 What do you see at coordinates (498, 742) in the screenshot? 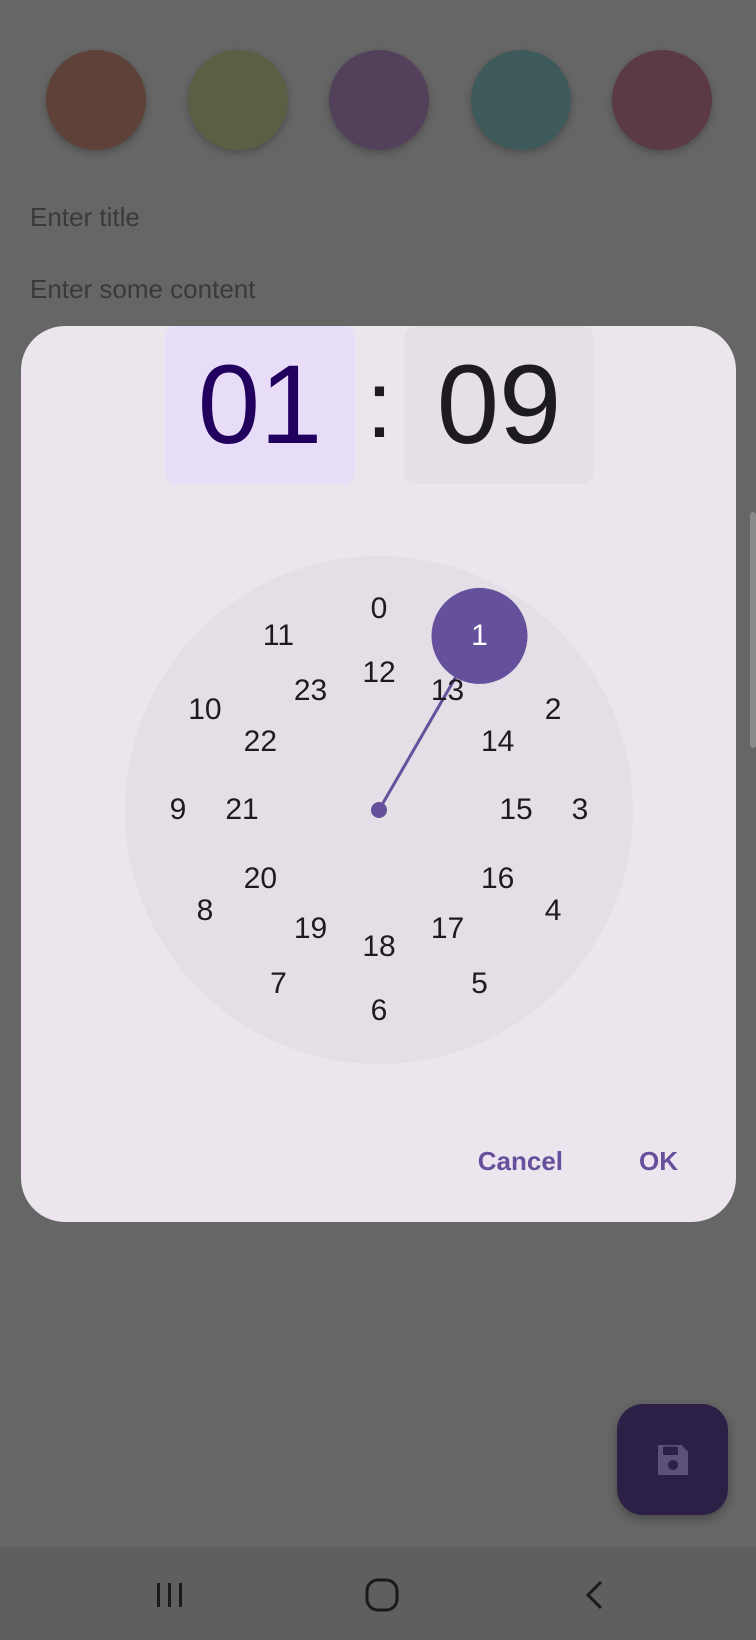
I see `clock-number-14: 14` at bounding box center [498, 742].